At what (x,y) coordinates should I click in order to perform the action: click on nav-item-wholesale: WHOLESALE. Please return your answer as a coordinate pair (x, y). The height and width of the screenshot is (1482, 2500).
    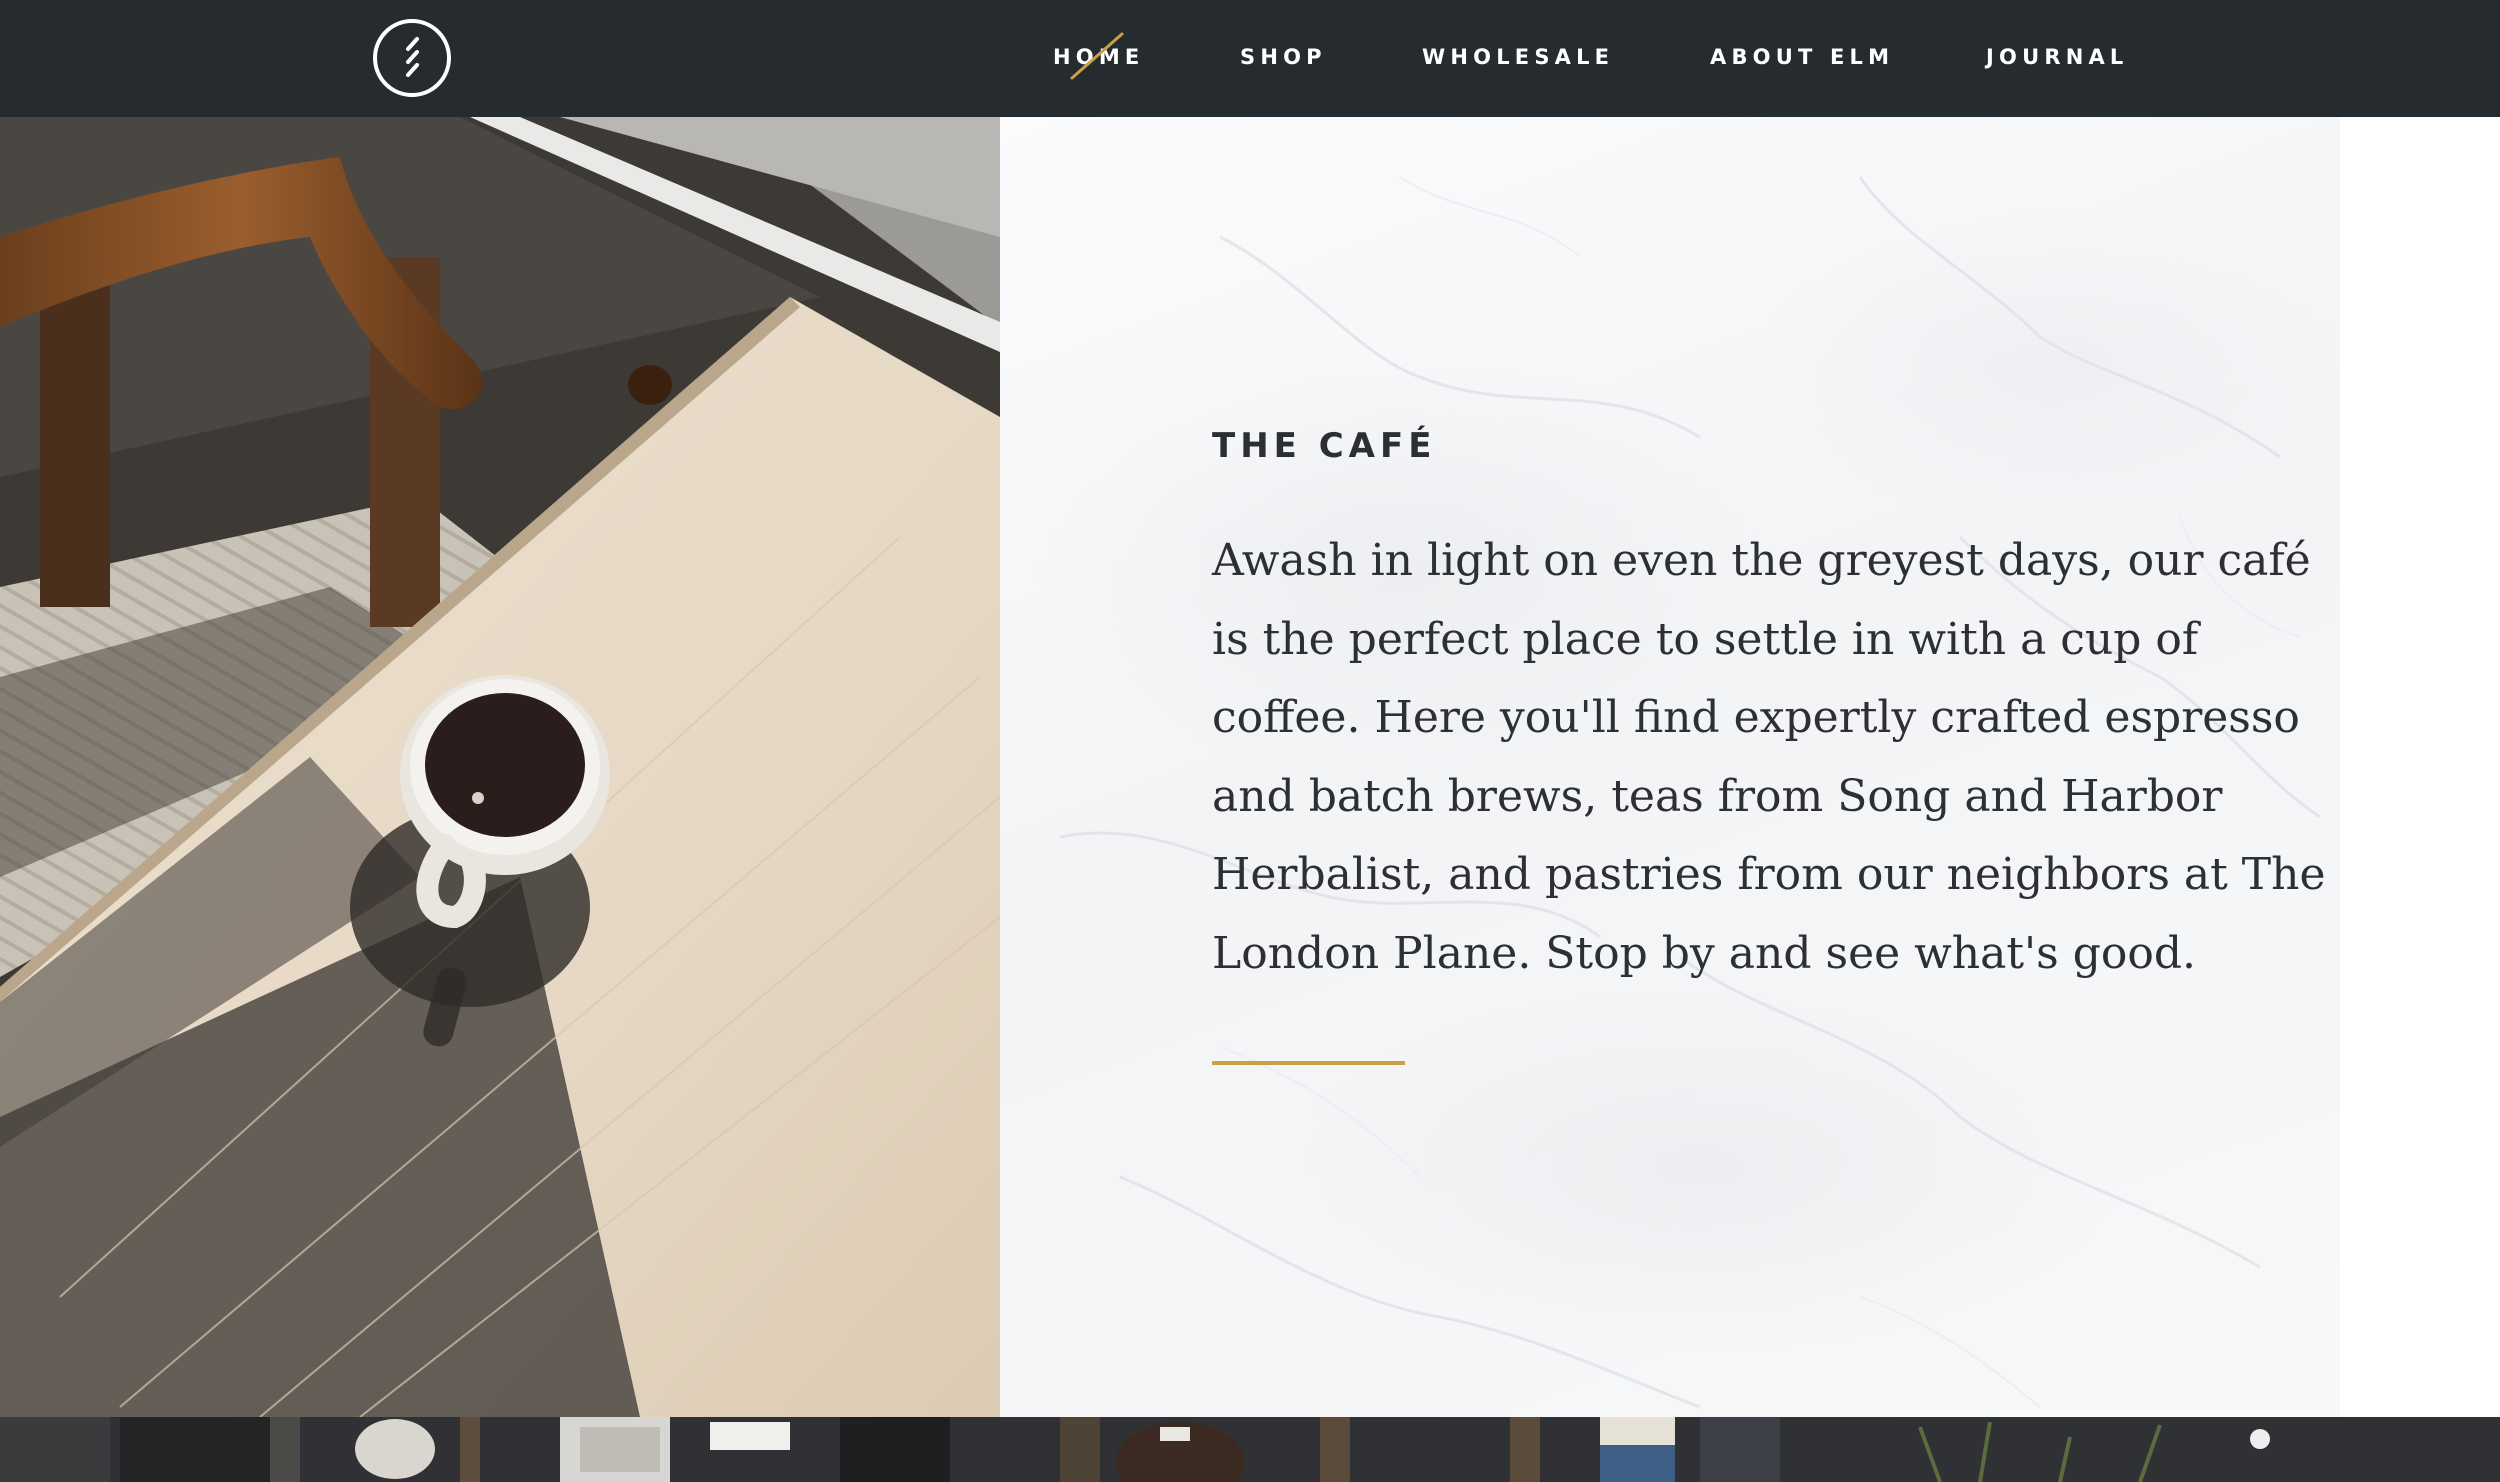
    Looking at the image, I should click on (1518, 57).